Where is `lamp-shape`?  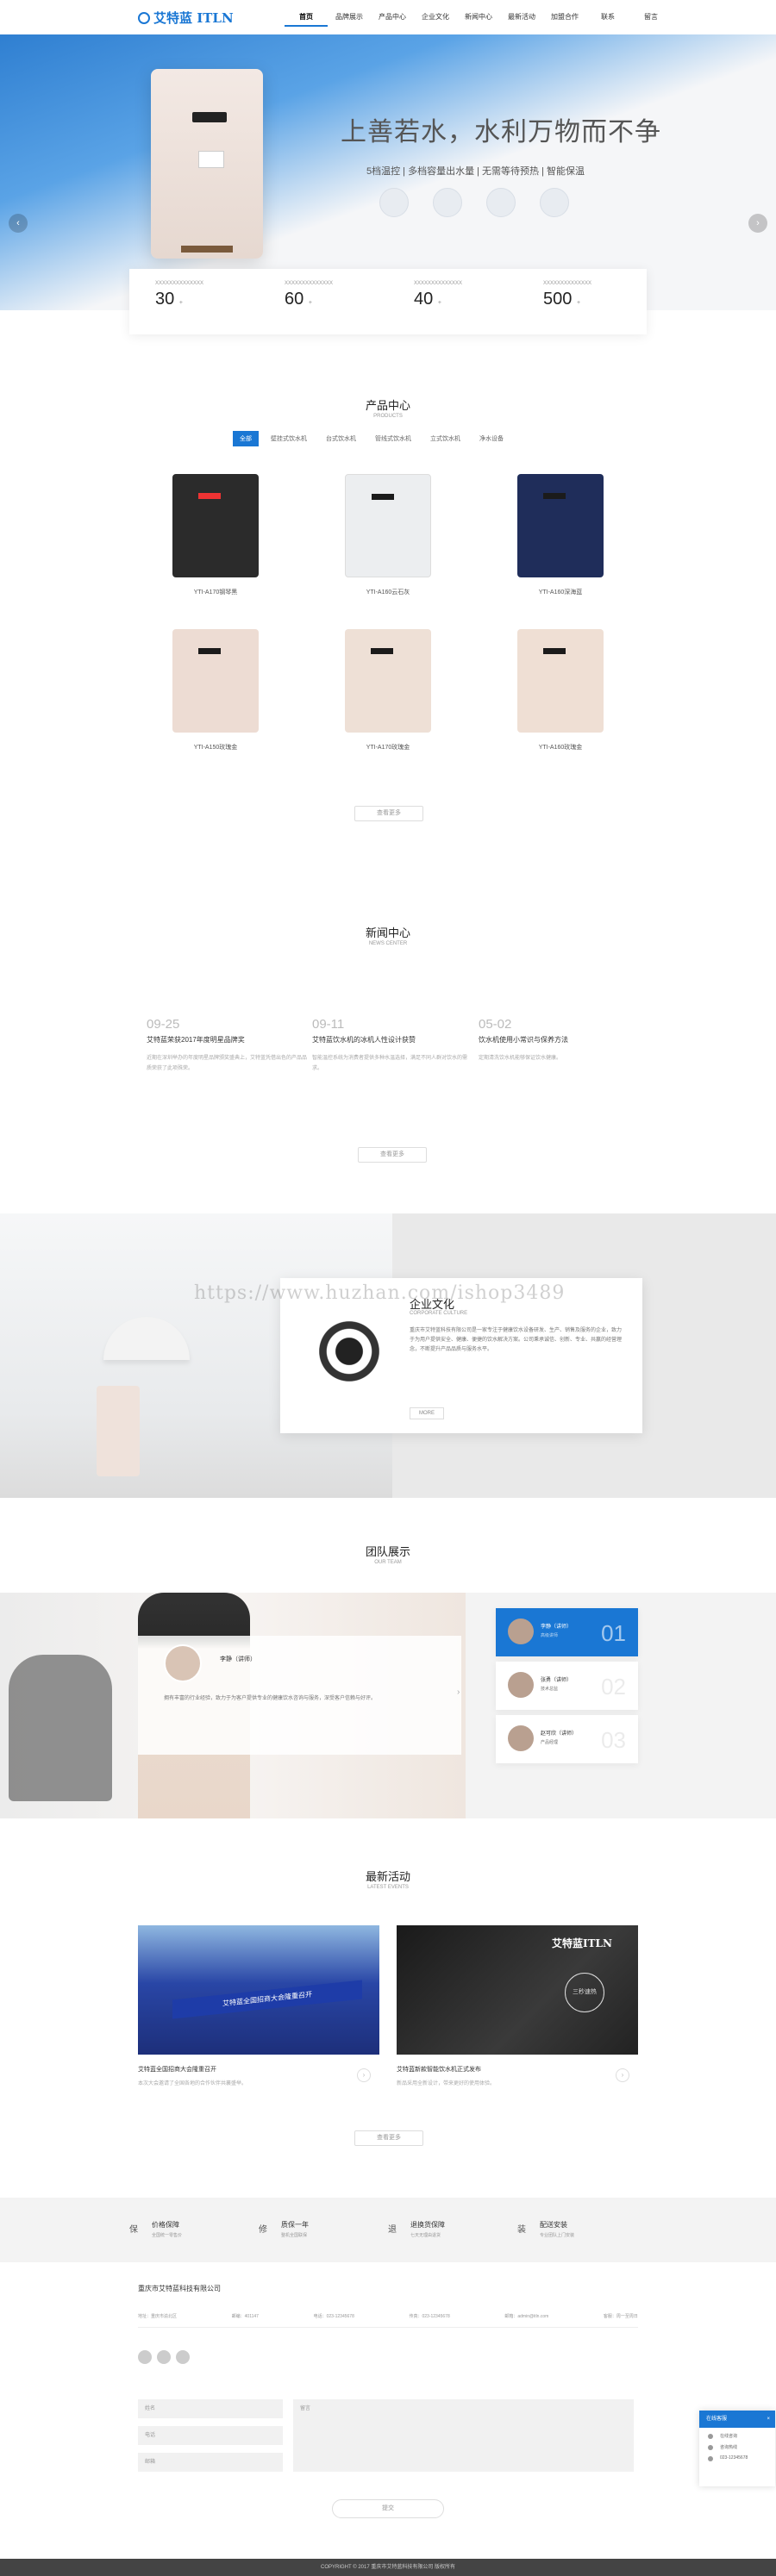
lamp-shape is located at coordinates (147, 1338).